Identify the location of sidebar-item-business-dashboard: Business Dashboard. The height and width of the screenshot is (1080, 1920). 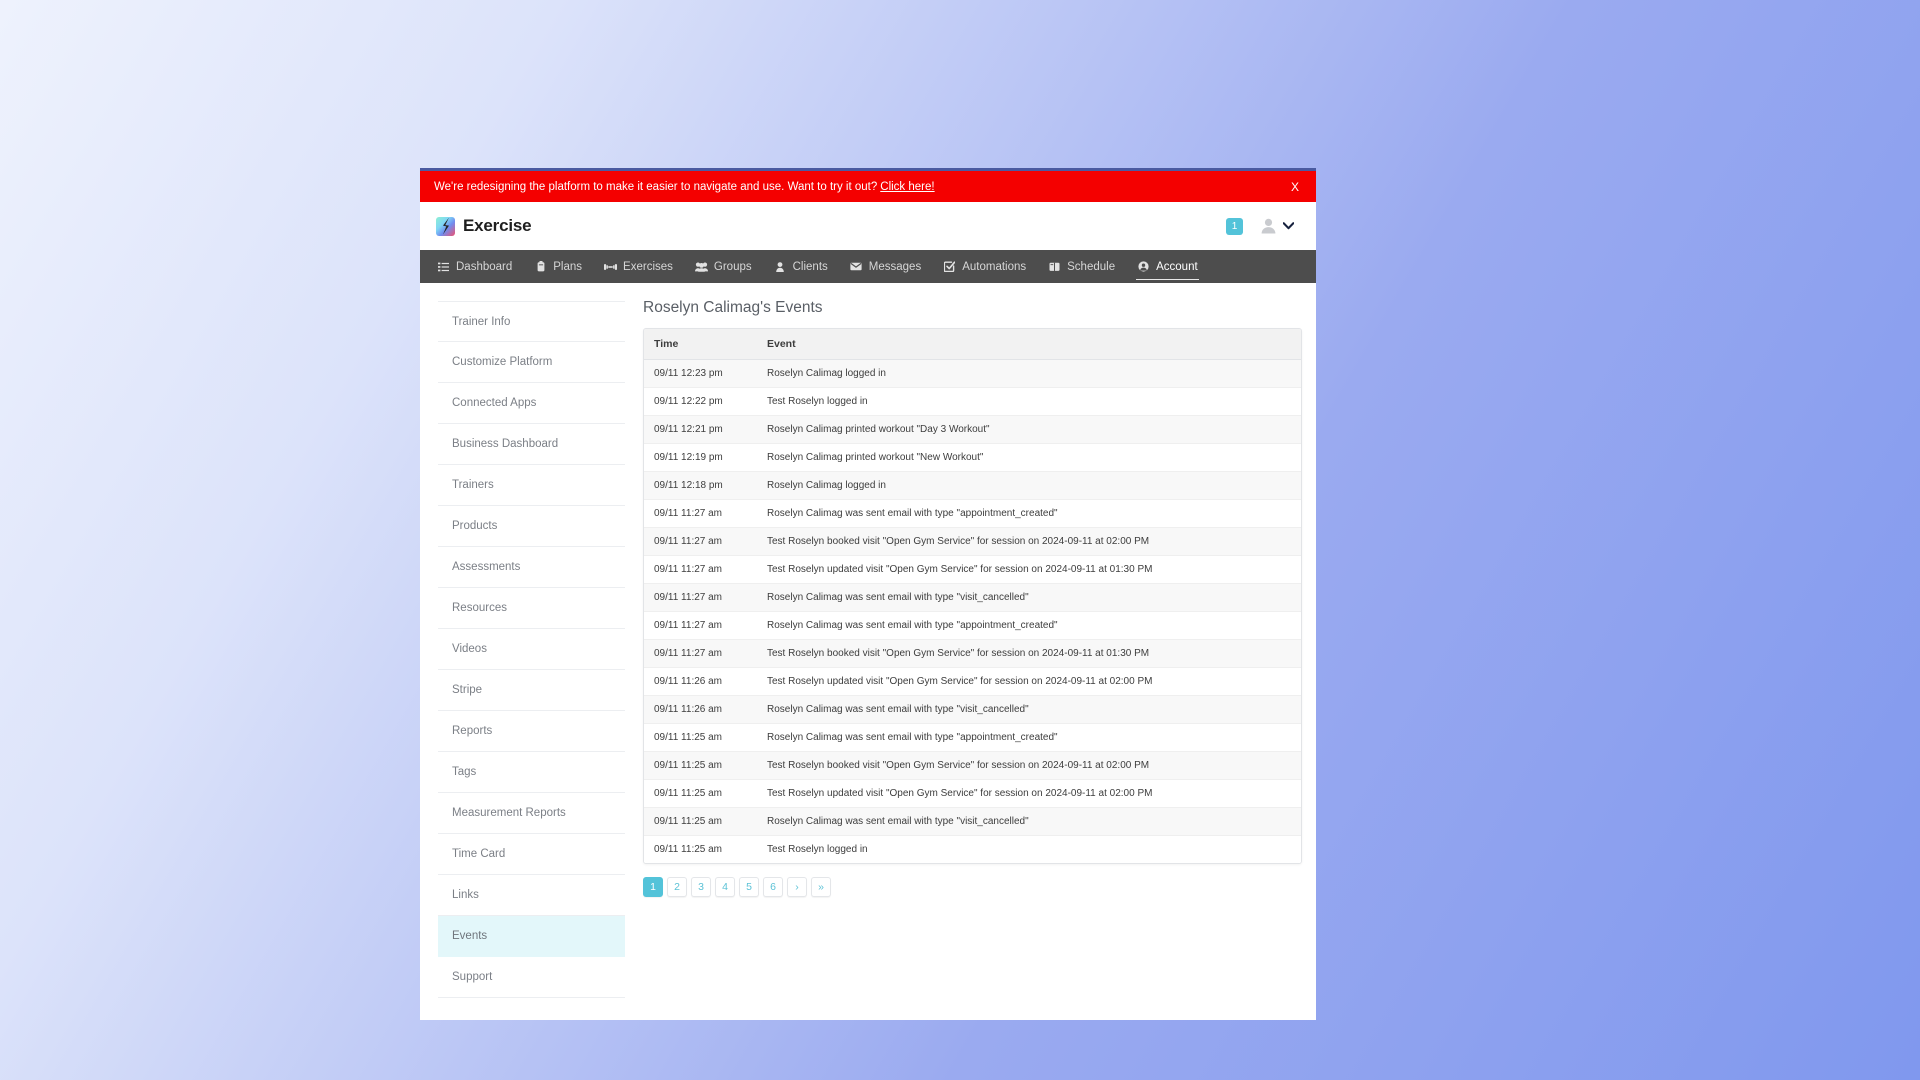
(531, 444).